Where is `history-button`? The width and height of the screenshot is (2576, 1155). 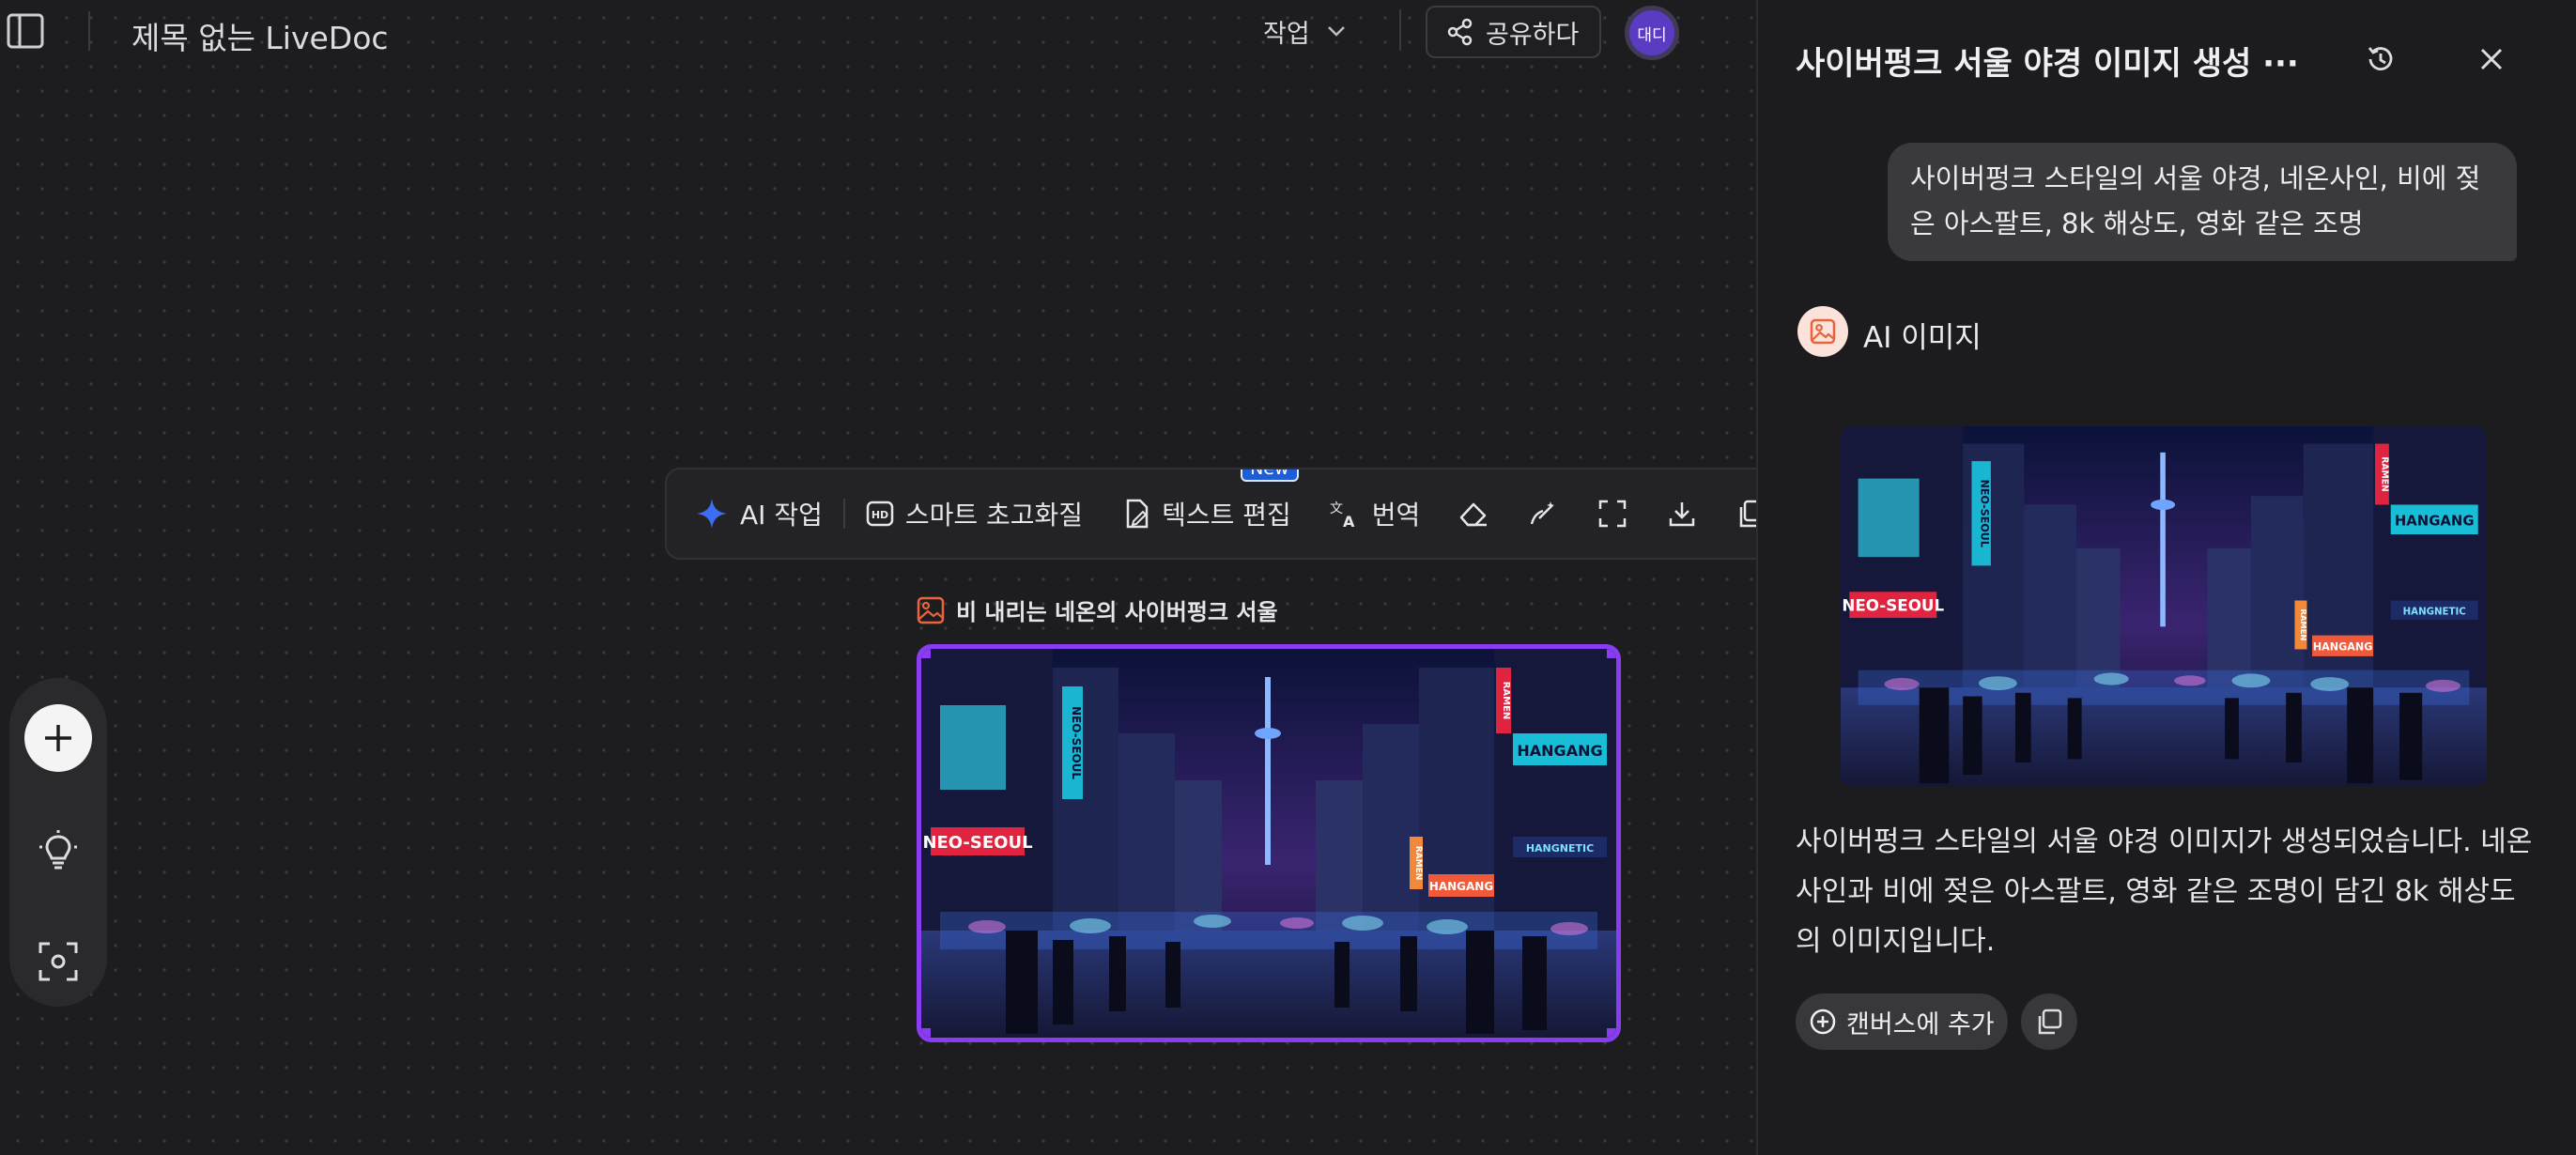
history-button is located at coordinates (2380, 59).